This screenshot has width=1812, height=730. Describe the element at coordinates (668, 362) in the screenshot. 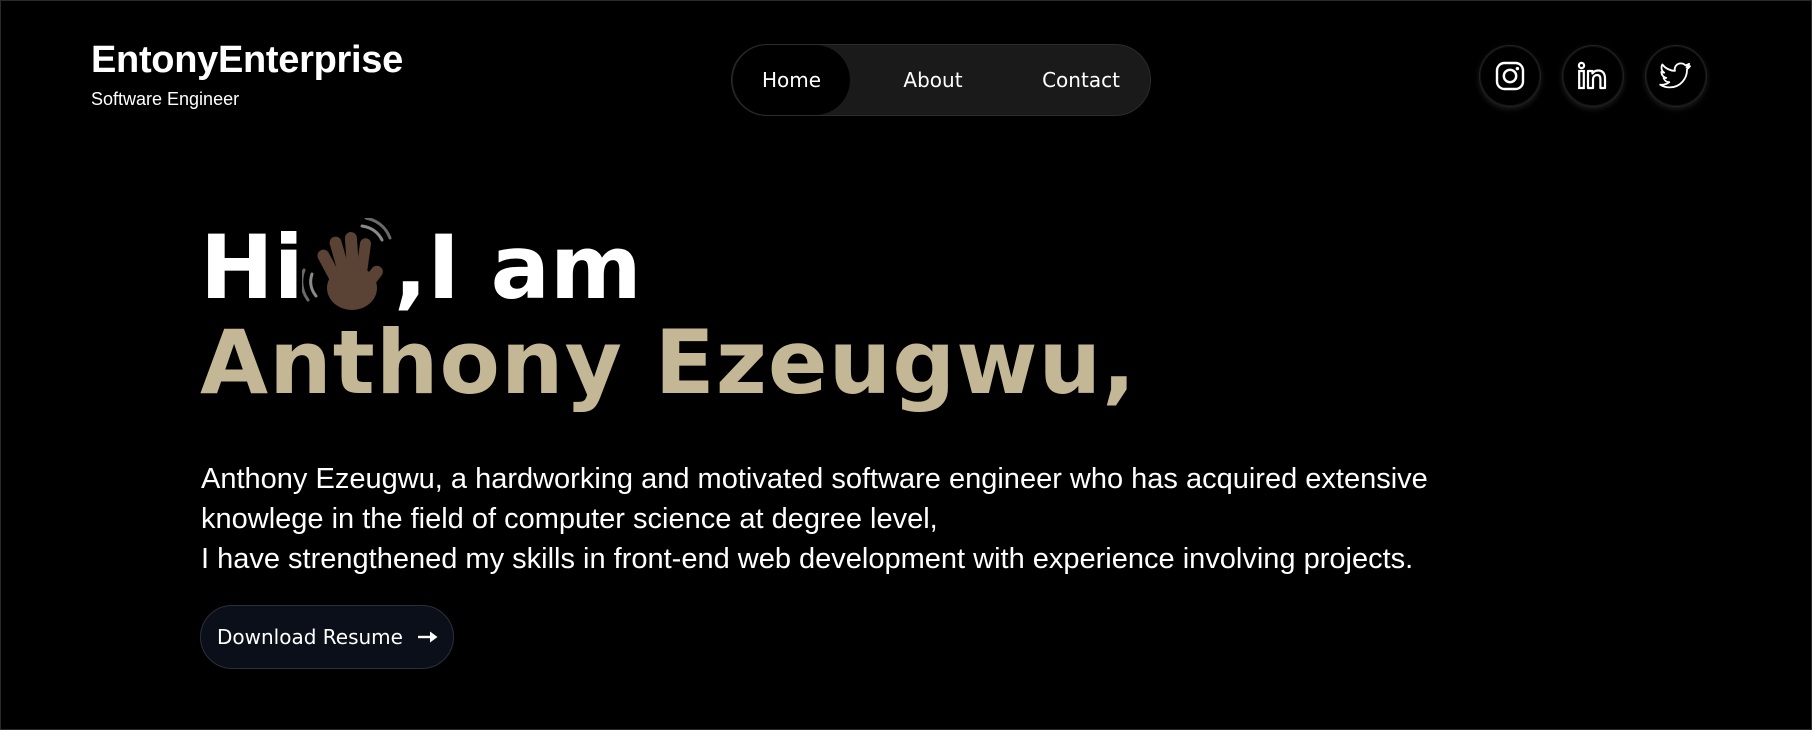

I see `hero-name: Anthony Ezeugwu,` at that location.